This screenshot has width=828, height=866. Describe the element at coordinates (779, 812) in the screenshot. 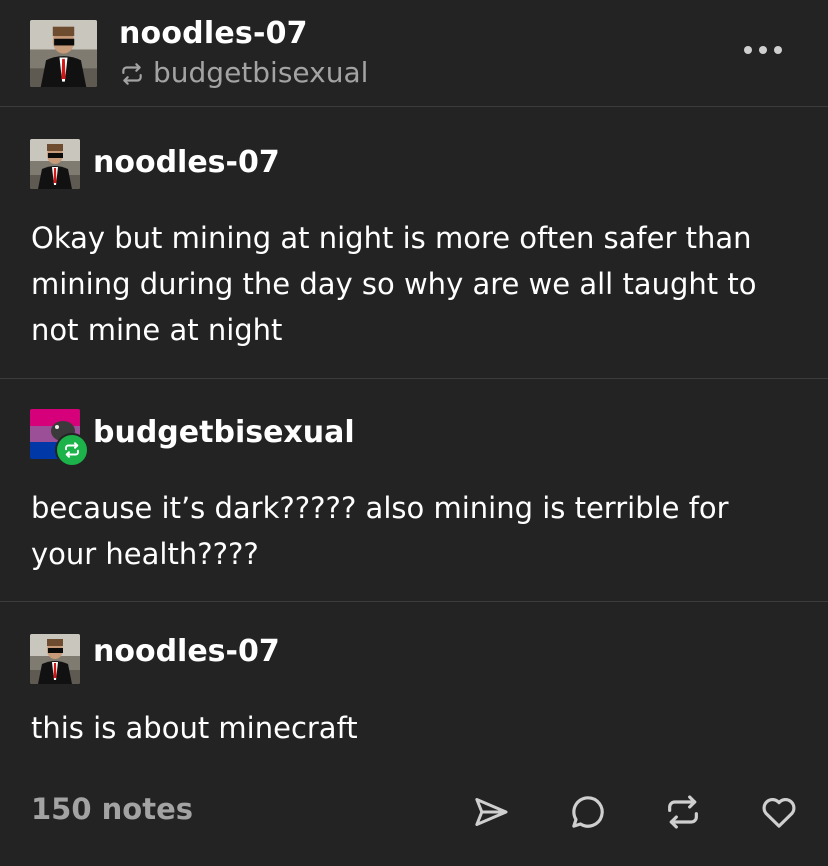

I see `like-icon` at that location.